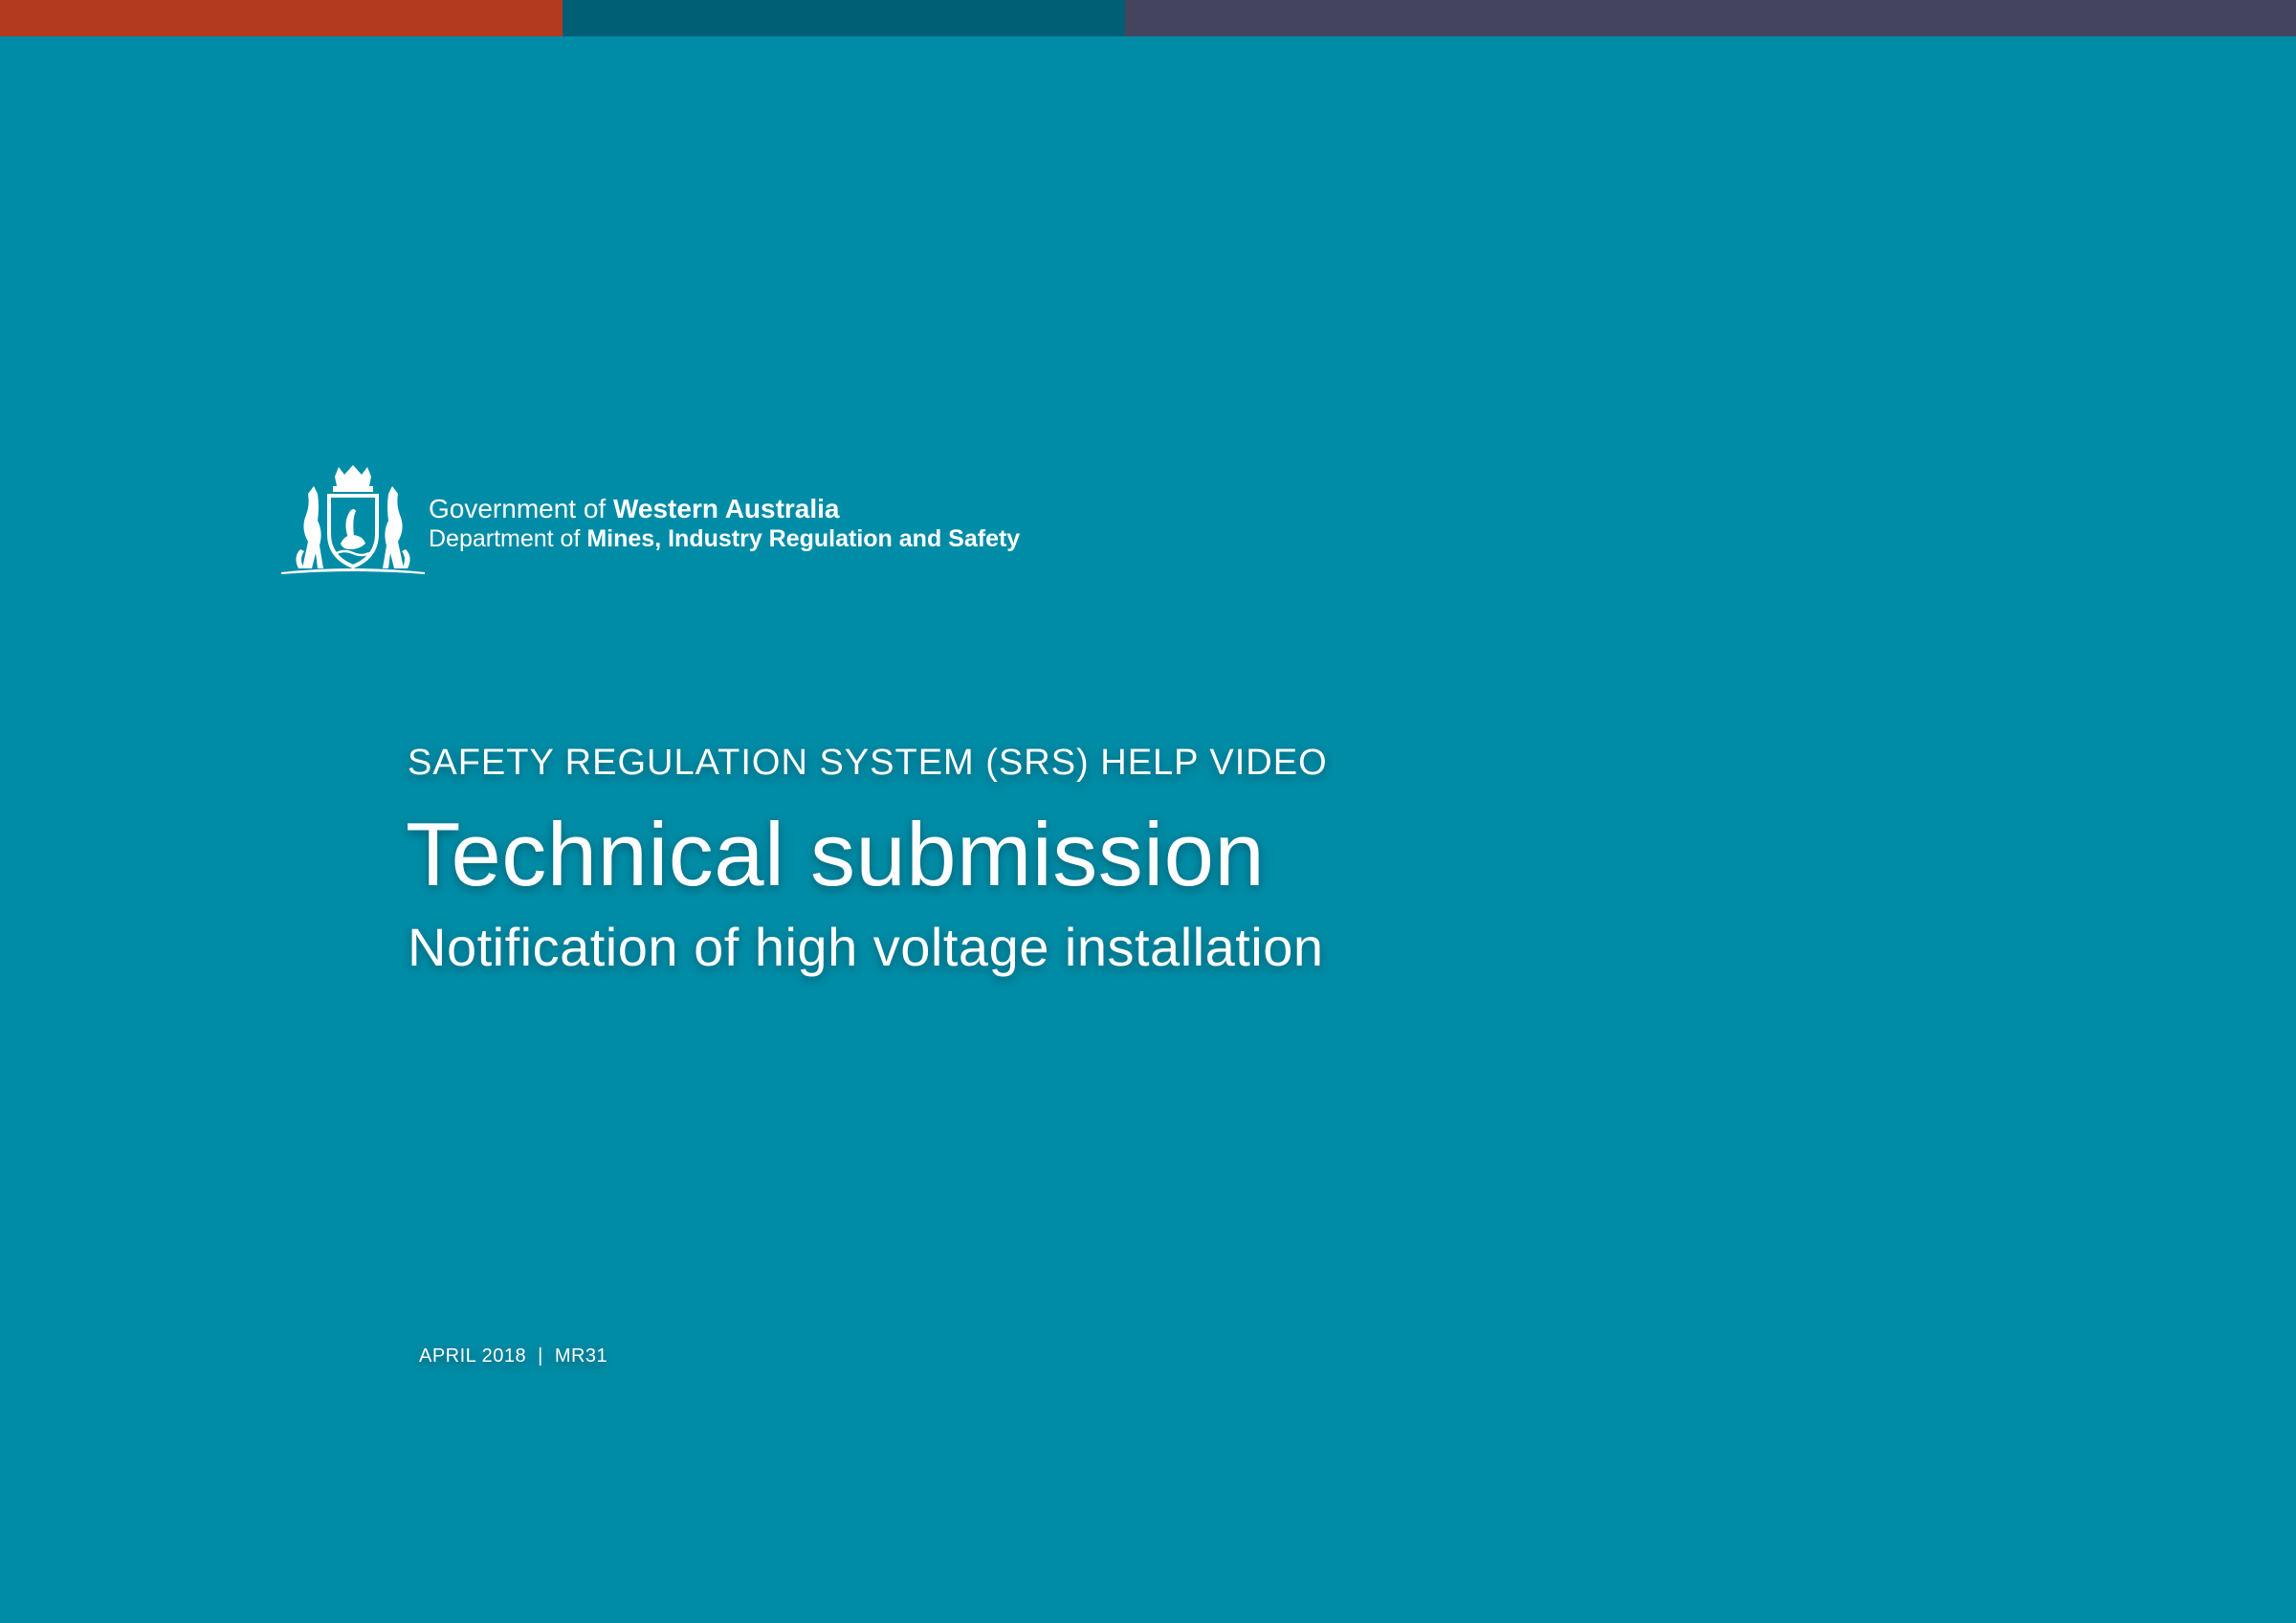 This screenshot has width=2296, height=1623. What do you see at coordinates (836, 854) in the screenshot?
I see `page-title: Technical submission` at bounding box center [836, 854].